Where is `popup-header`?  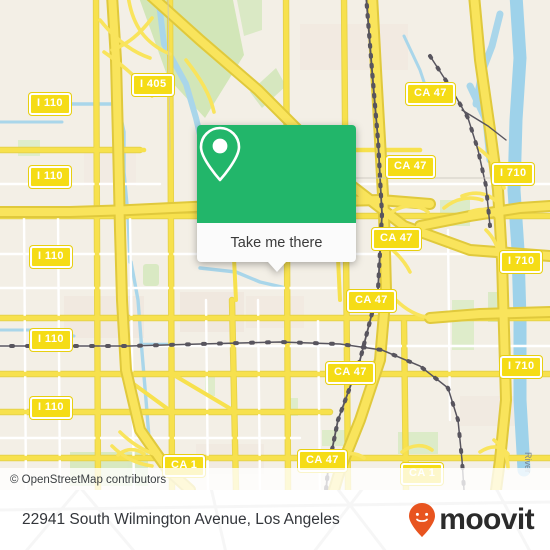
popup-header is located at coordinates (276, 174).